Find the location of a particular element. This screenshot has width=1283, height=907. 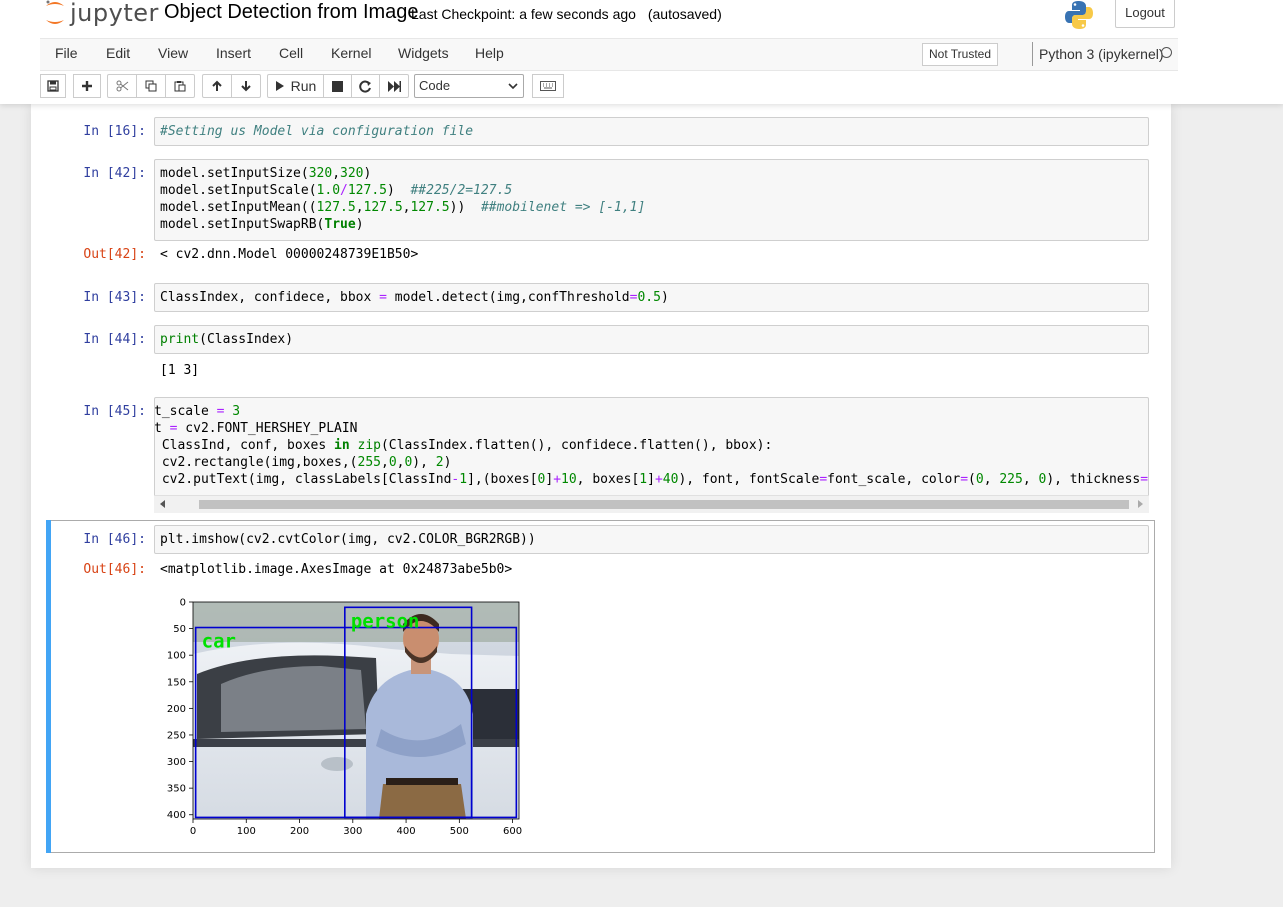

arrow-up-icon is located at coordinates (217, 85).